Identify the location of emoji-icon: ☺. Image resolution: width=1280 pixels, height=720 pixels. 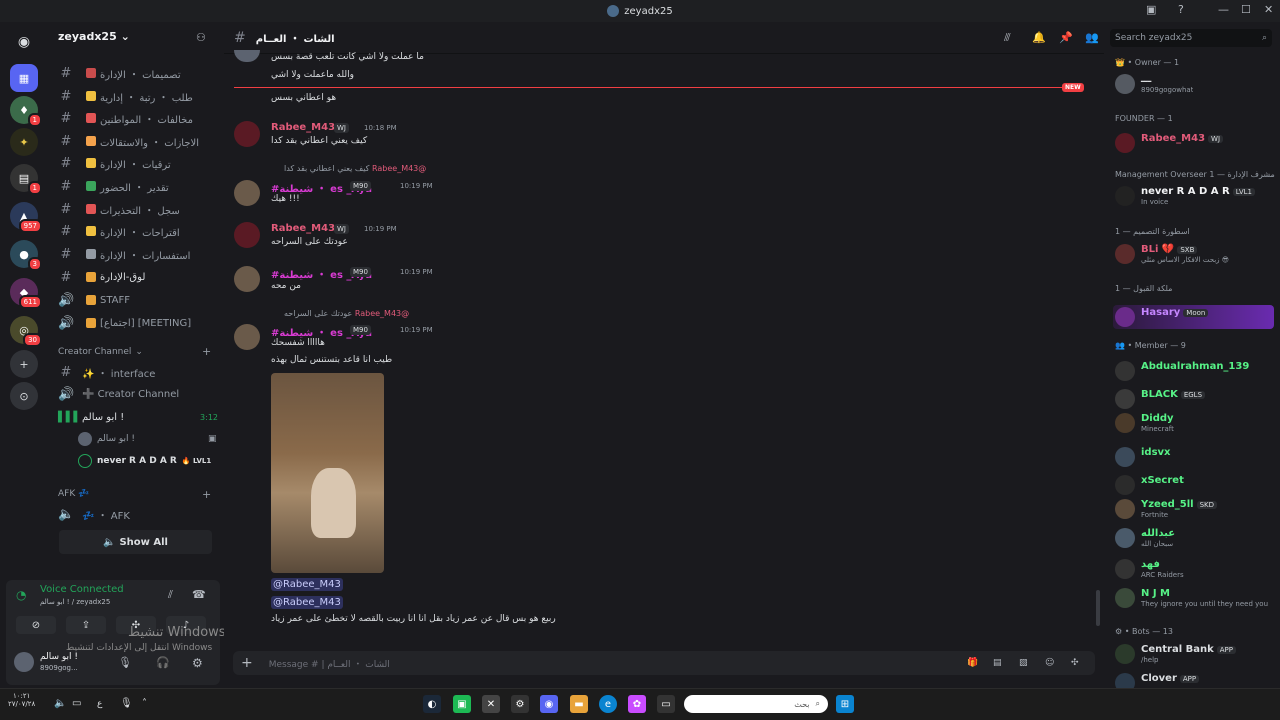
(1049, 663).